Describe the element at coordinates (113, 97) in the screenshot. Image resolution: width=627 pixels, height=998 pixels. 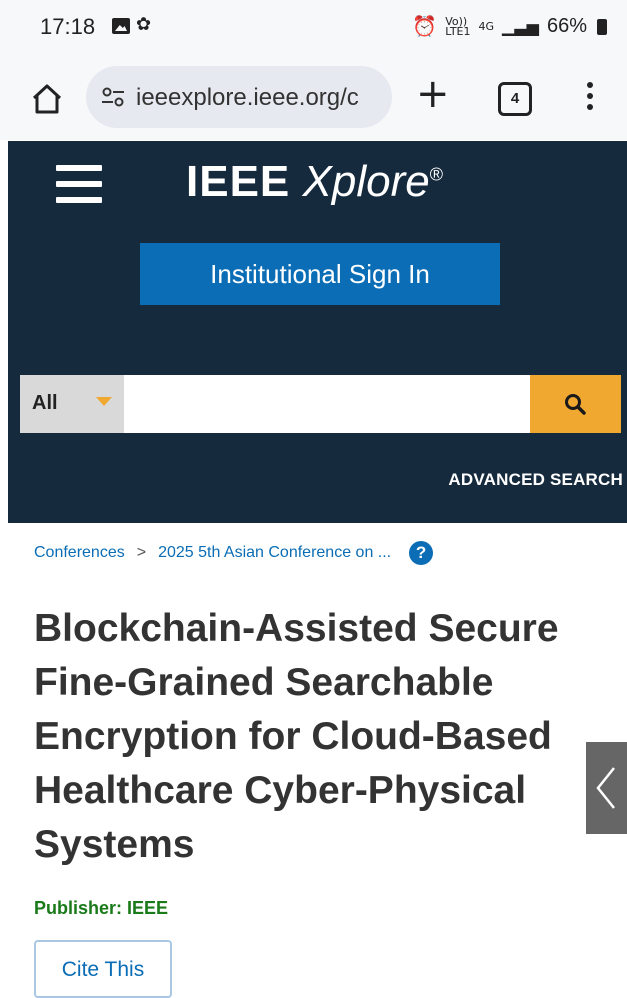
I see `site-settings-icon` at that location.